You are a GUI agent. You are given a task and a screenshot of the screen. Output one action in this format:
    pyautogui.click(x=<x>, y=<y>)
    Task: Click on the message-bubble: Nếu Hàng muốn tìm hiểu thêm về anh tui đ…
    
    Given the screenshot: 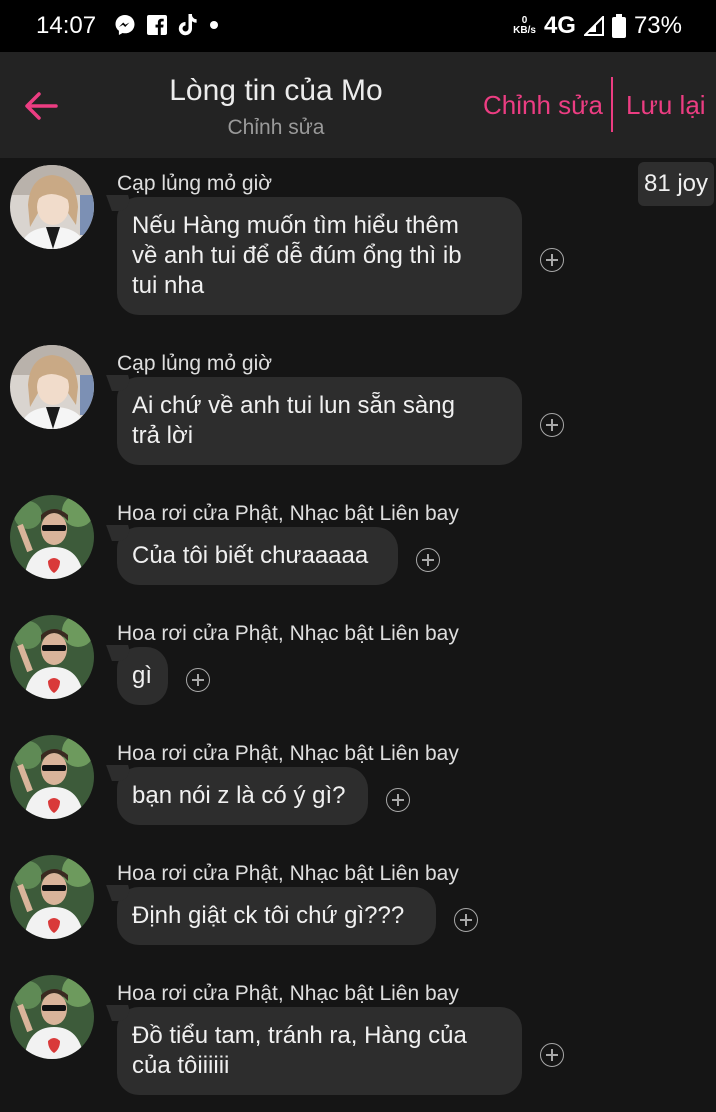 What is the action you would take?
    pyautogui.click(x=319, y=256)
    